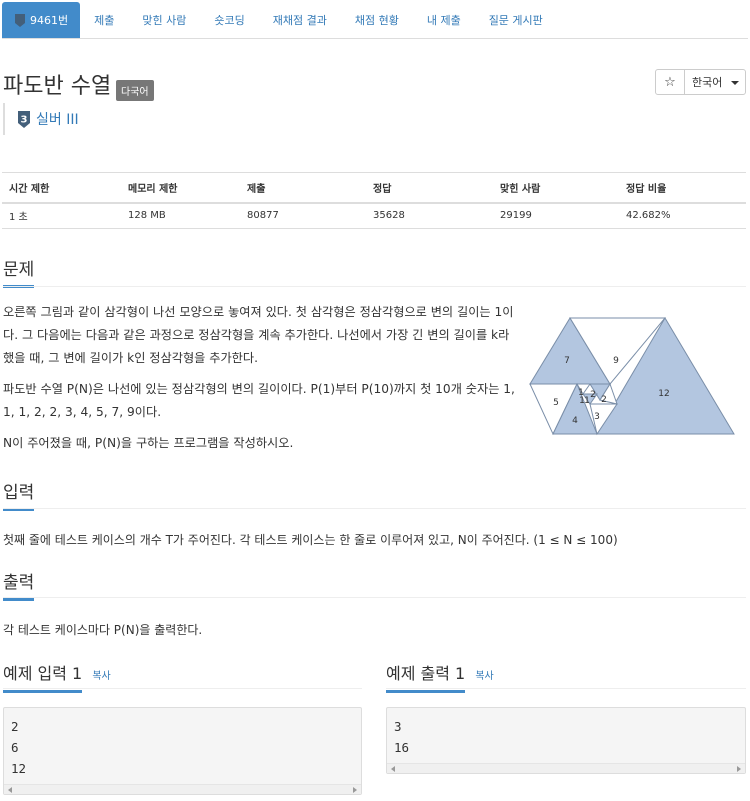 This screenshot has height=801, width=750. What do you see at coordinates (663, 394) in the screenshot?
I see `figure-label: 12` at bounding box center [663, 394].